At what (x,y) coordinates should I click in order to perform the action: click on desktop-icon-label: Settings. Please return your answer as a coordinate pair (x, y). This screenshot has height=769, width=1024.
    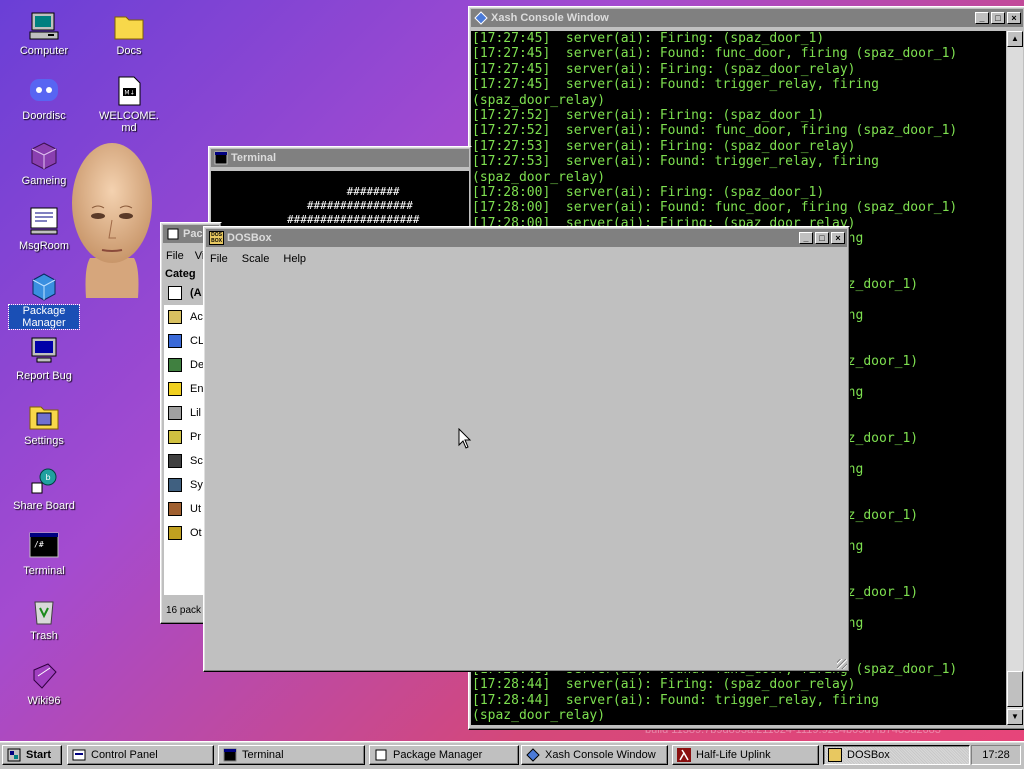
    Looking at the image, I should click on (44, 441).